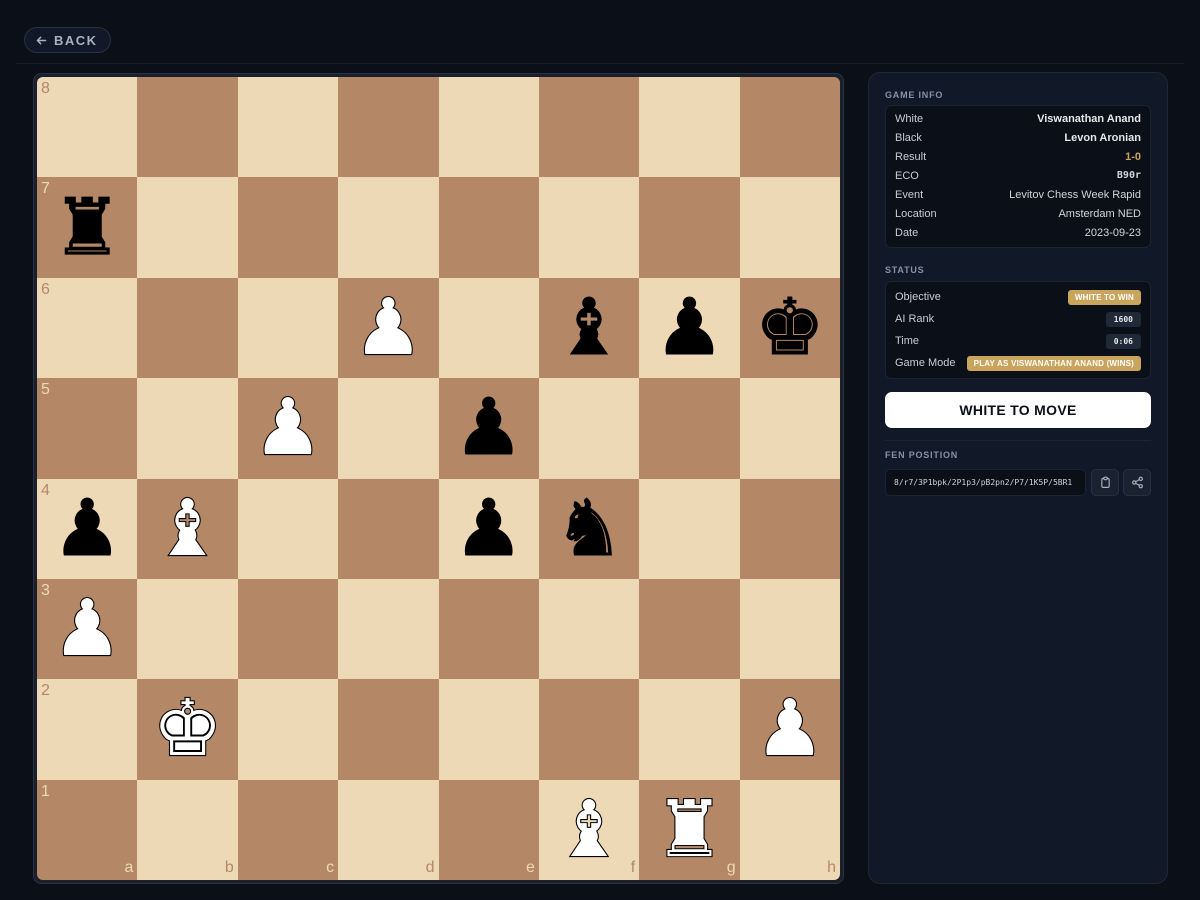 The height and width of the screenshot is (900, 1200). I want to click on square-f4: ♞, so click(589, 528).